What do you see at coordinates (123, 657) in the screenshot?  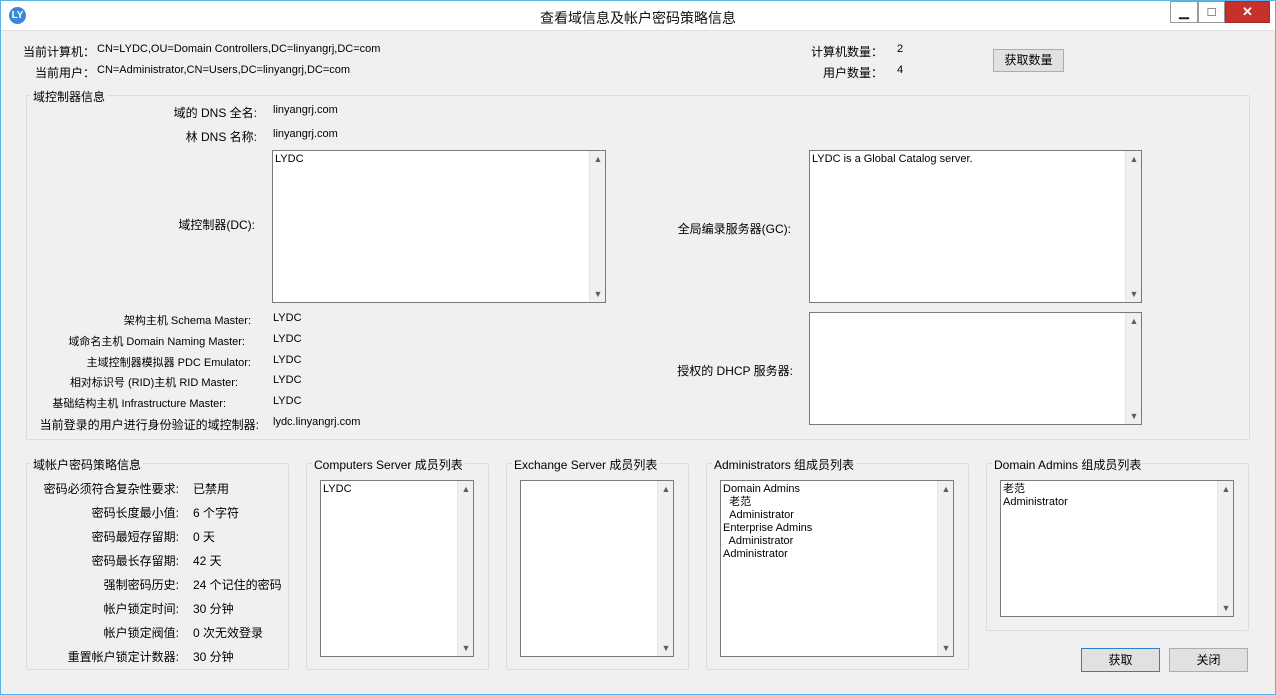 I see `policy-reset-counter-label: 重置帐户锁定计数器:` at bounding box center [123, 657].